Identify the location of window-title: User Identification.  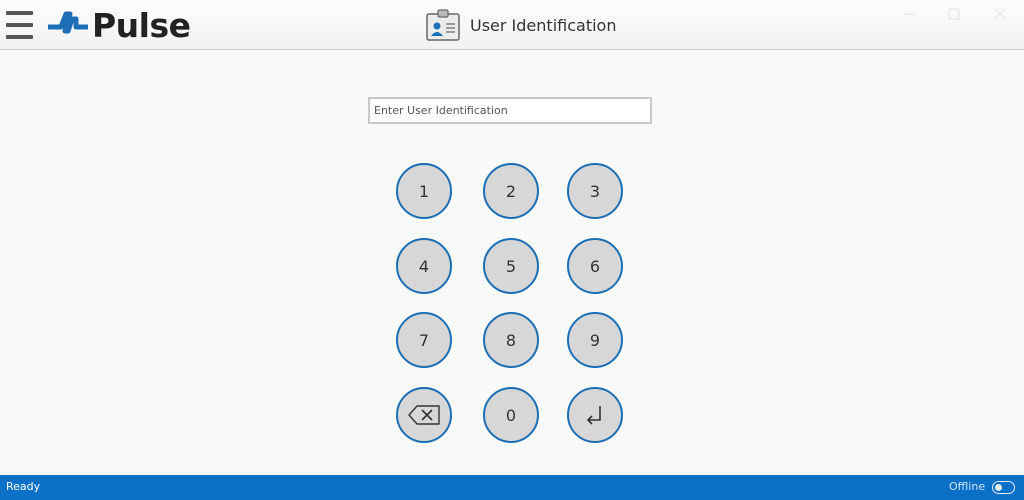
(521, 25).